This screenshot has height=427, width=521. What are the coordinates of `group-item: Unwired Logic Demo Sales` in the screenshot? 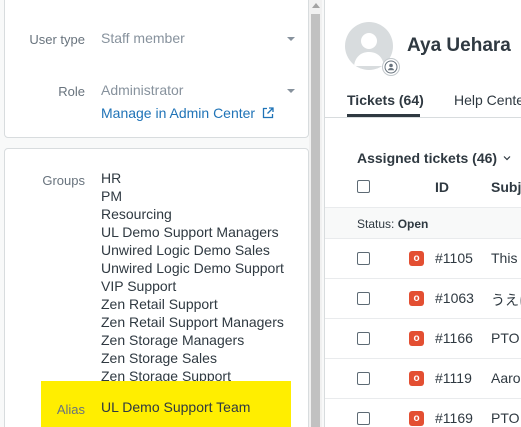 It's located at (185, 250).